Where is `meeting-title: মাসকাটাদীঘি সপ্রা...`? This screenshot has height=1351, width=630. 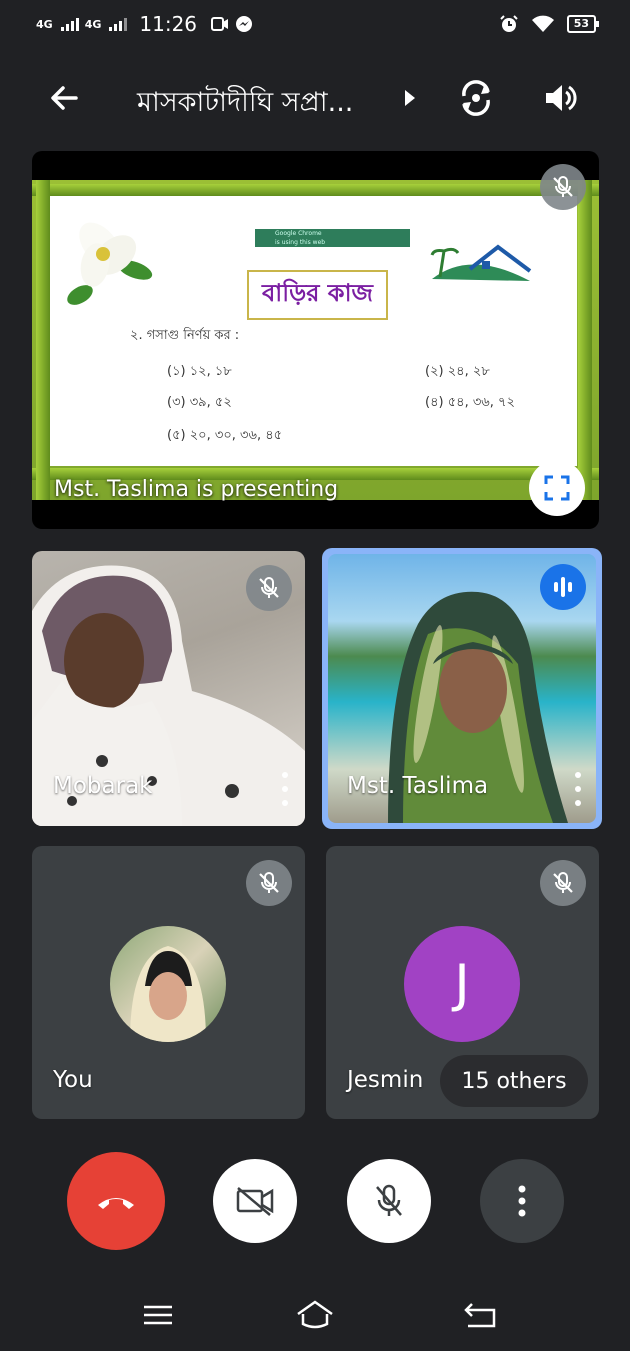
meeting-title: মাসকাটাদীঘি সপ্রা... is located at coordinates (245, 104).